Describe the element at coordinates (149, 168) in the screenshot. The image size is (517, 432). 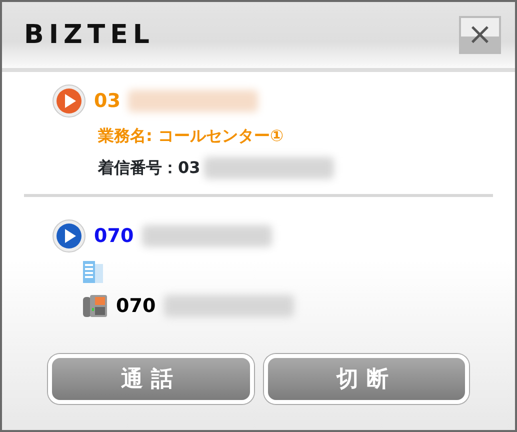
I see `caller-number: 着信番号：03` at that location.